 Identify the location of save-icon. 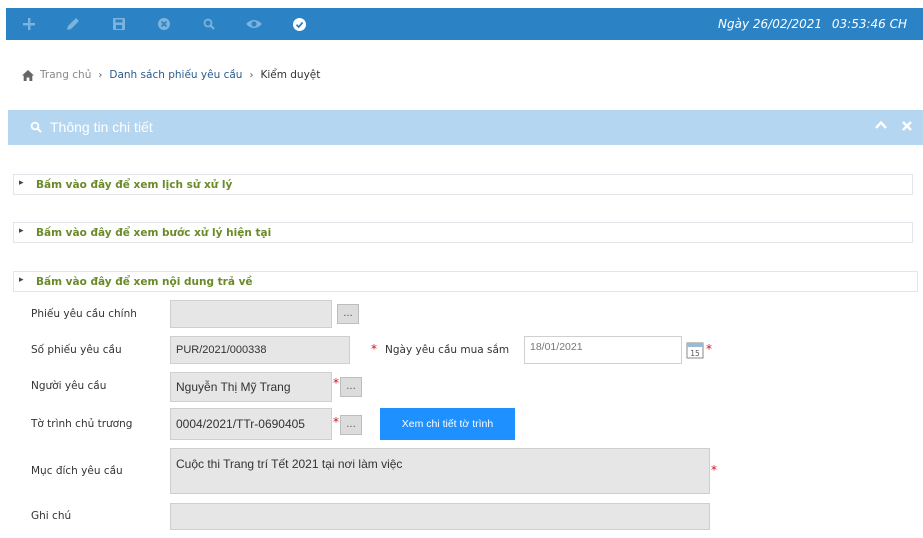
(119, 24).